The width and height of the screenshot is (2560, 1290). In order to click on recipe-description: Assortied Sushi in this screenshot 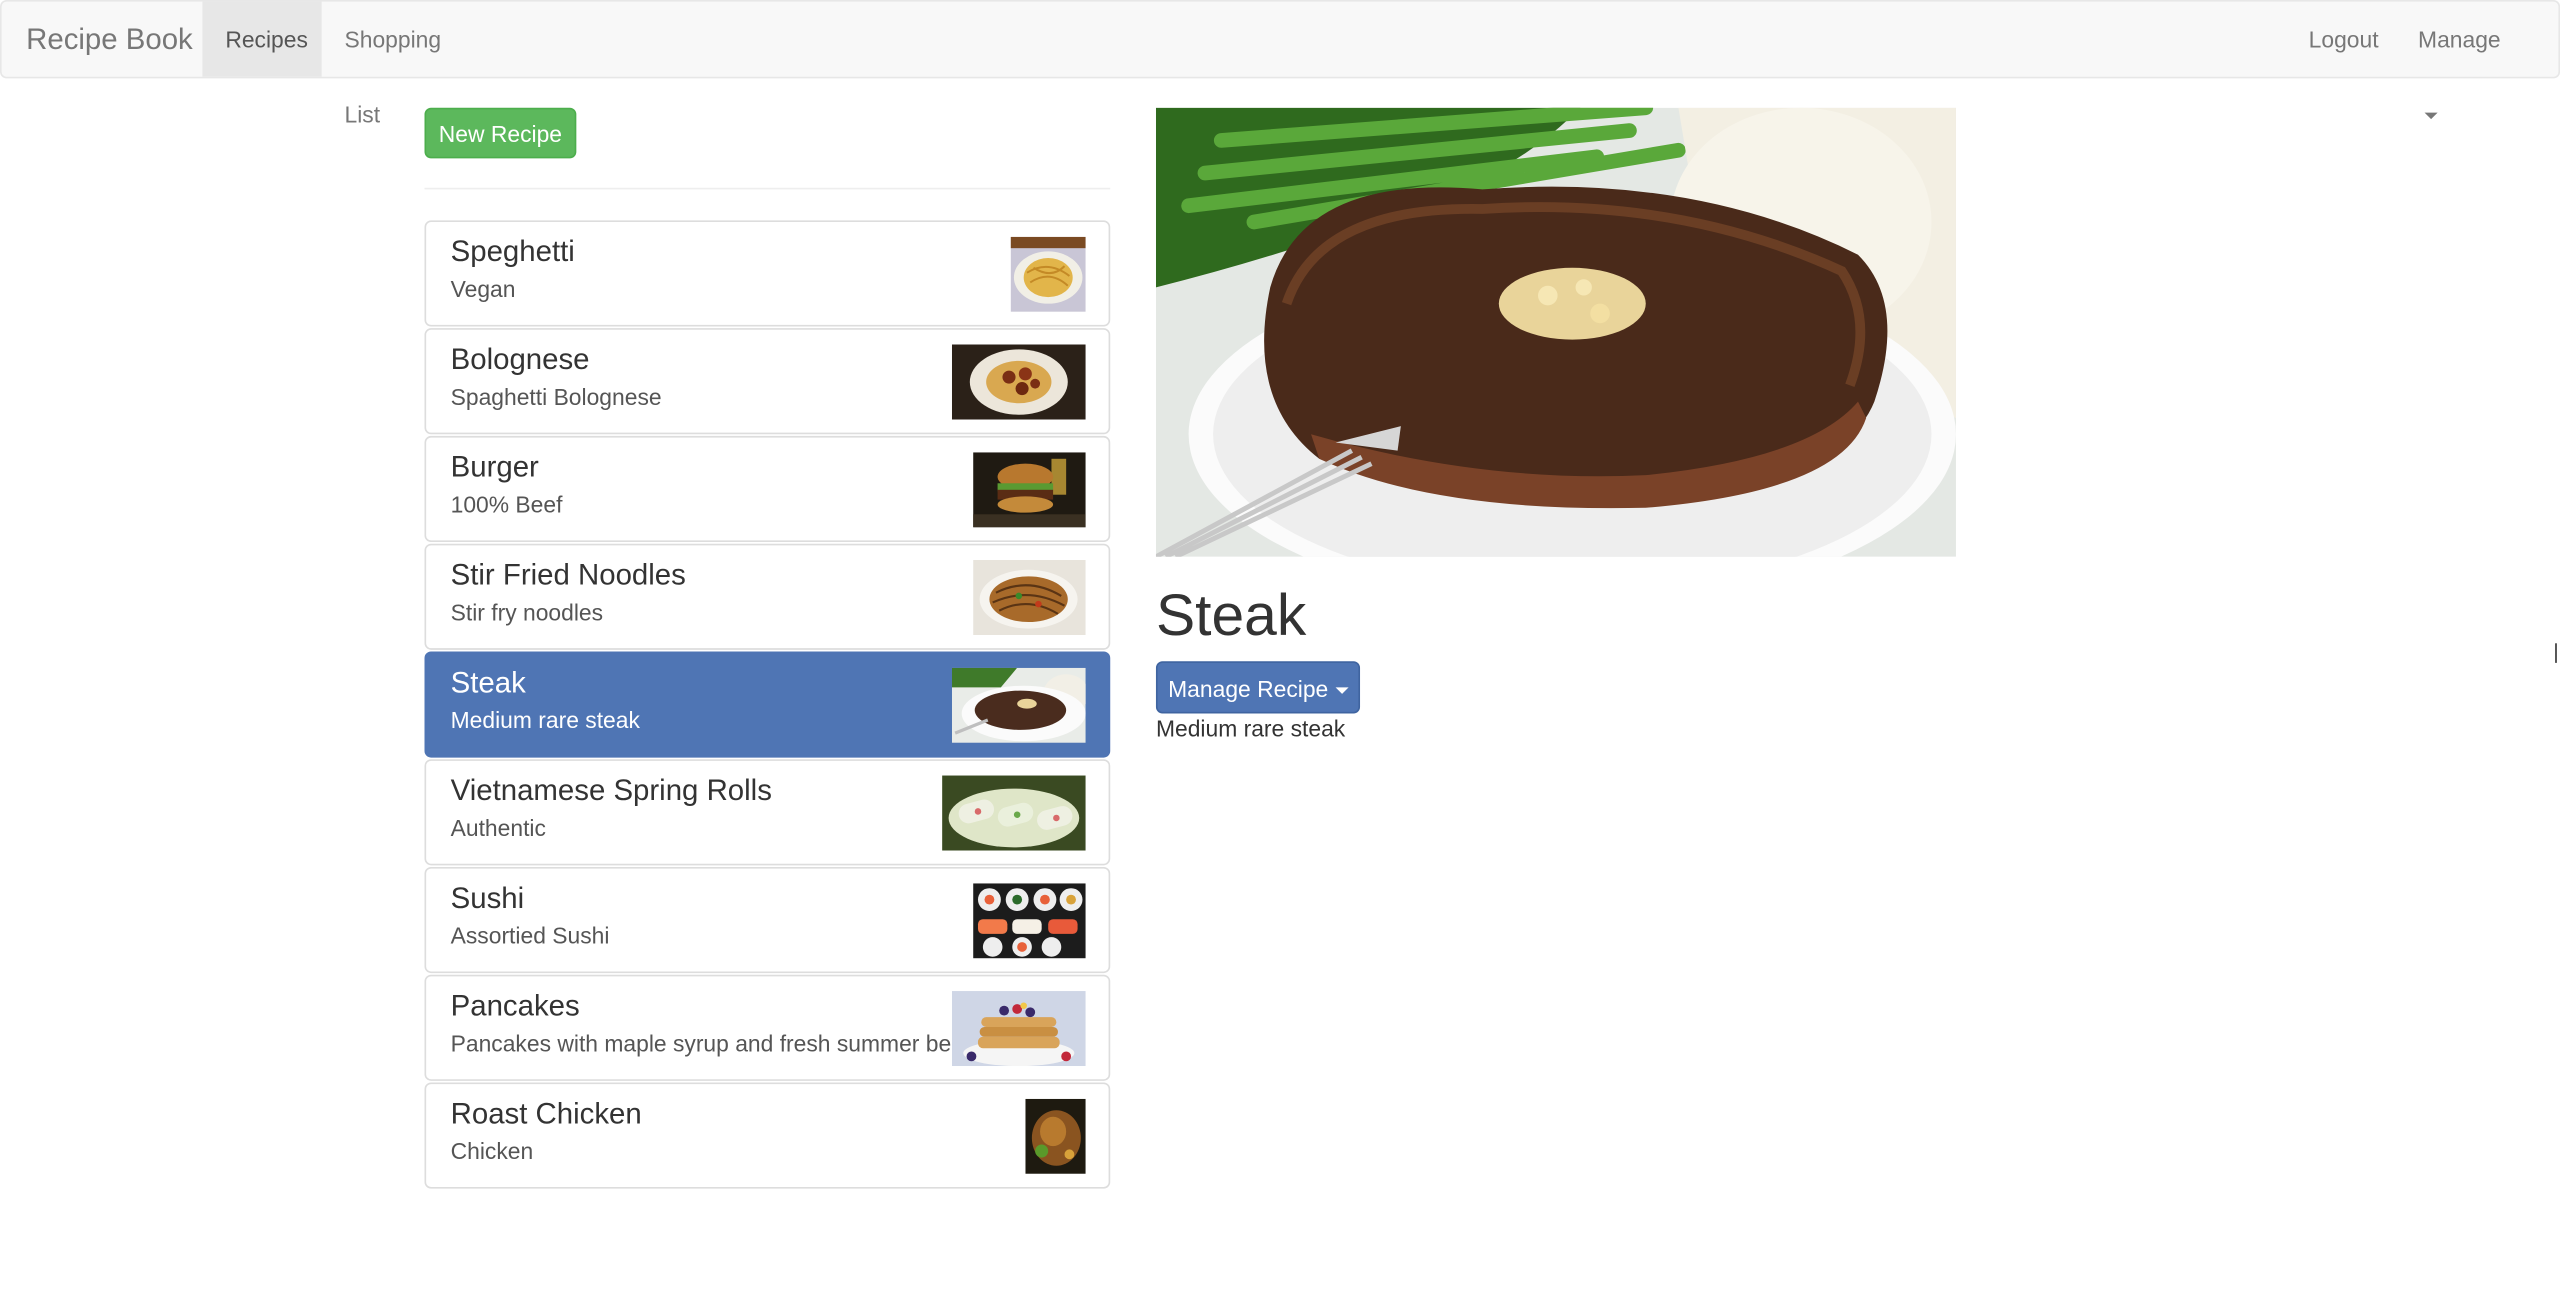, I will do `click(530, 935)`.